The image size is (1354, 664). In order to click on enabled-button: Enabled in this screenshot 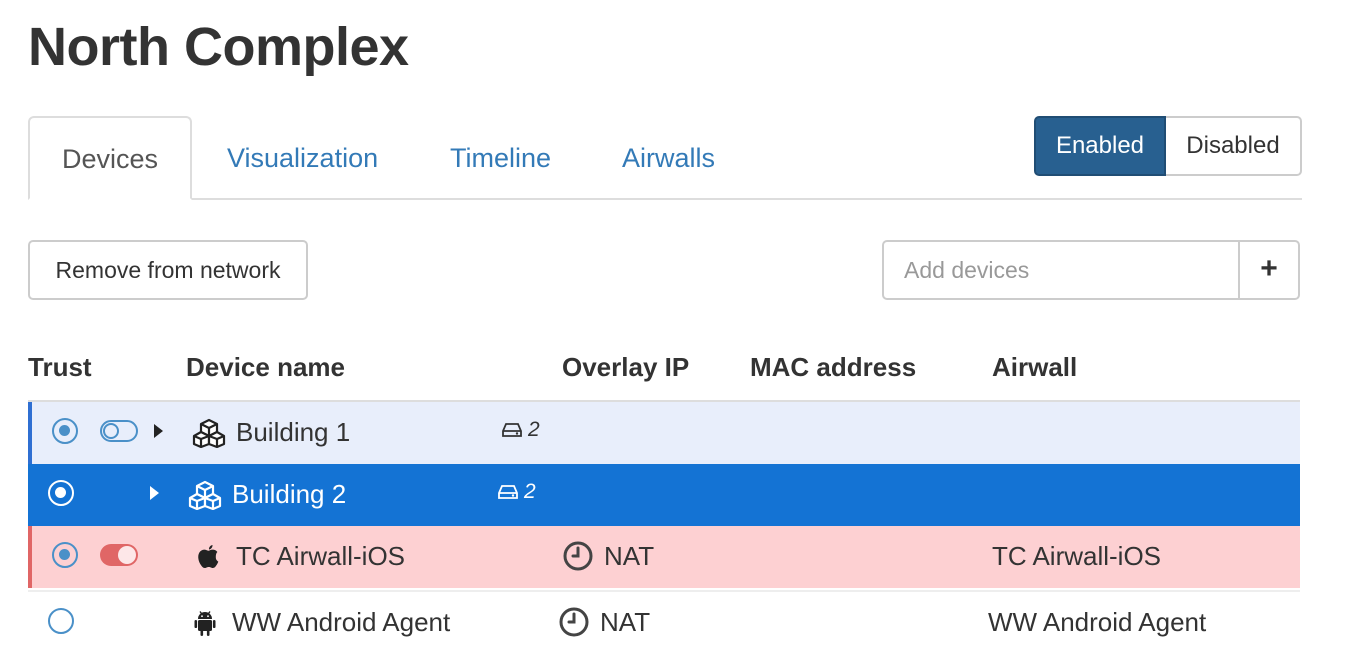, I will do `click(1100, 146)`.